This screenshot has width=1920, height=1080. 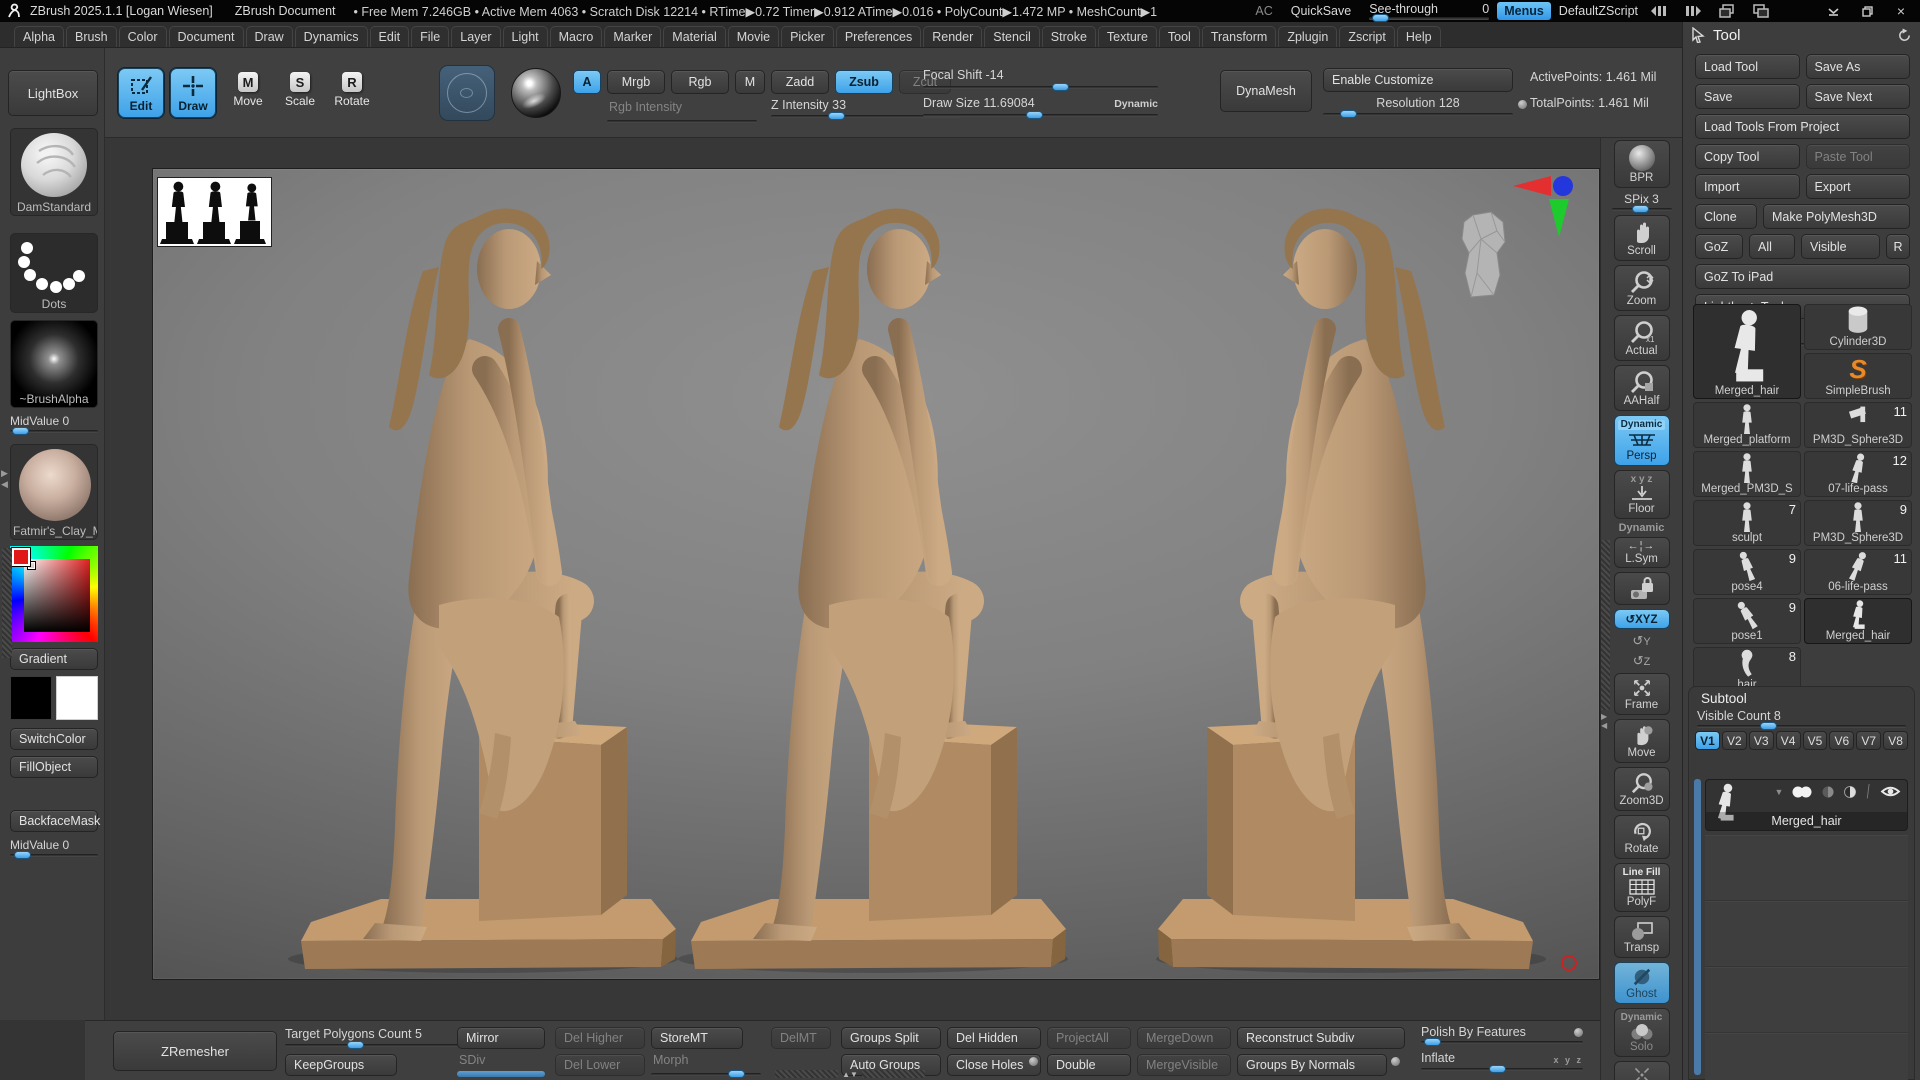 I want to click on save-button: Save, so click(x=1747, y=96).